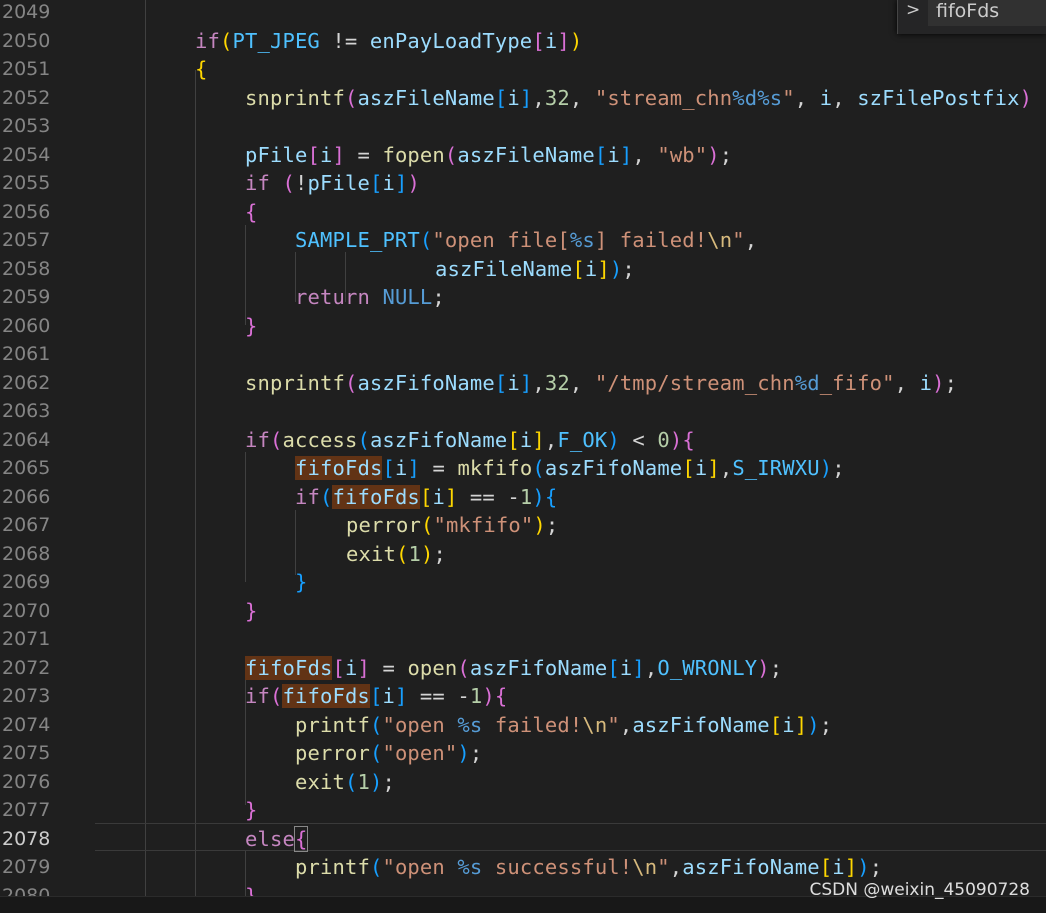 The image size is (1046, 913). I want to click on chevron-right-icon: >, so click(913, 10).